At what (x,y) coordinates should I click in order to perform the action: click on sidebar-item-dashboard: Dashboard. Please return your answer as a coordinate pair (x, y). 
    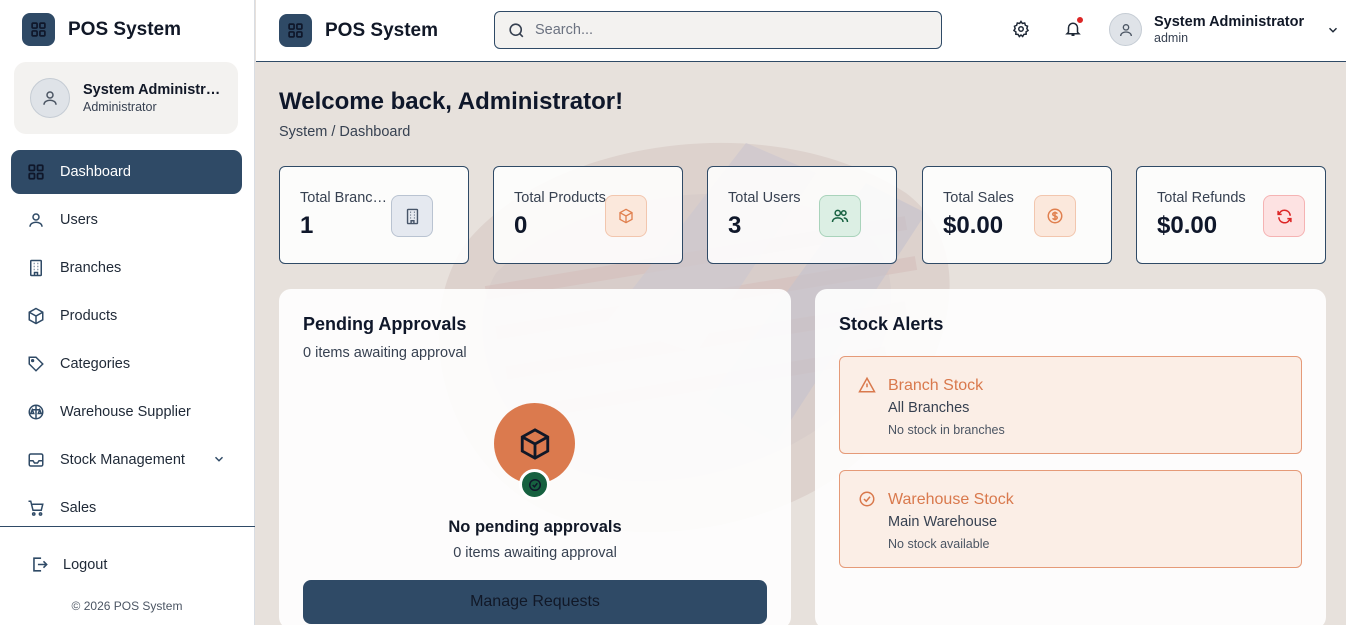
    Looking at the image, I should click on (126, 172).